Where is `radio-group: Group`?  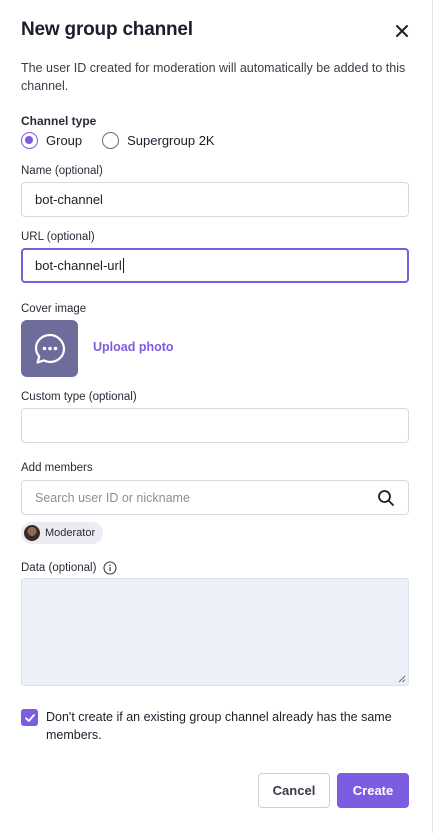
radio-group: Group is located at coordinates (51, 140).